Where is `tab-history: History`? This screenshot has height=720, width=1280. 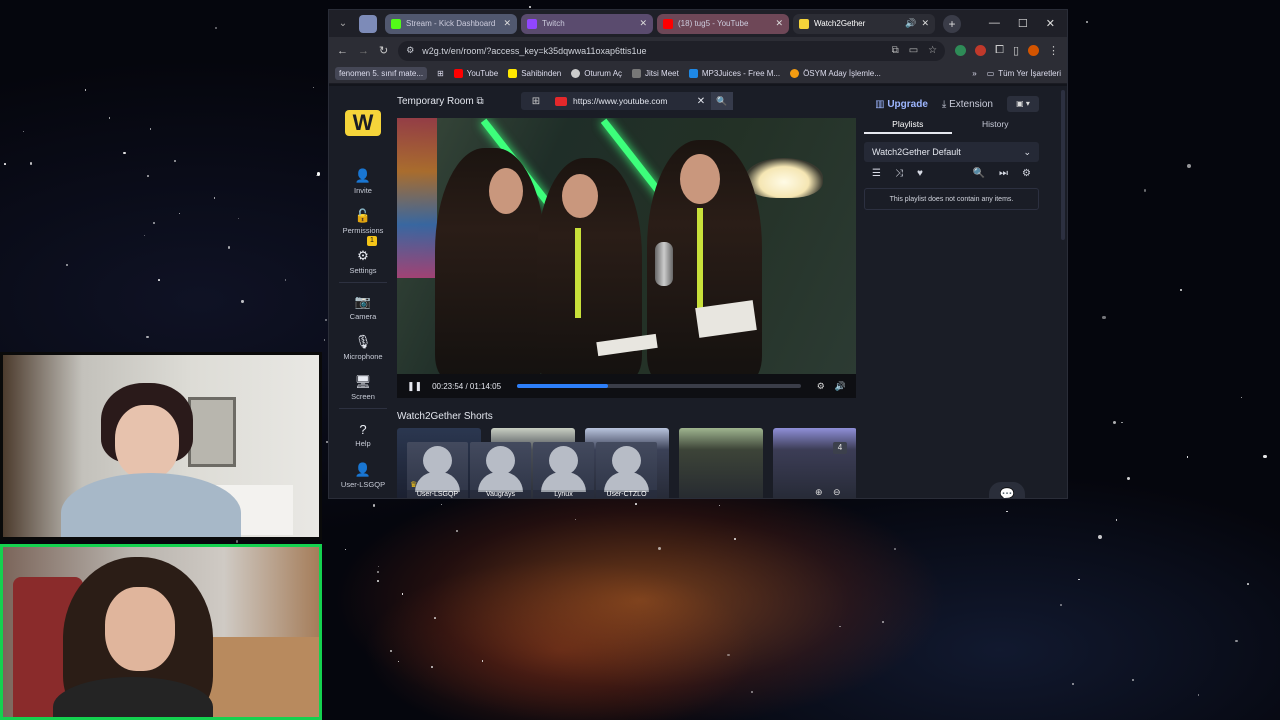 tab-history: History is located at coordinates (996, 124).